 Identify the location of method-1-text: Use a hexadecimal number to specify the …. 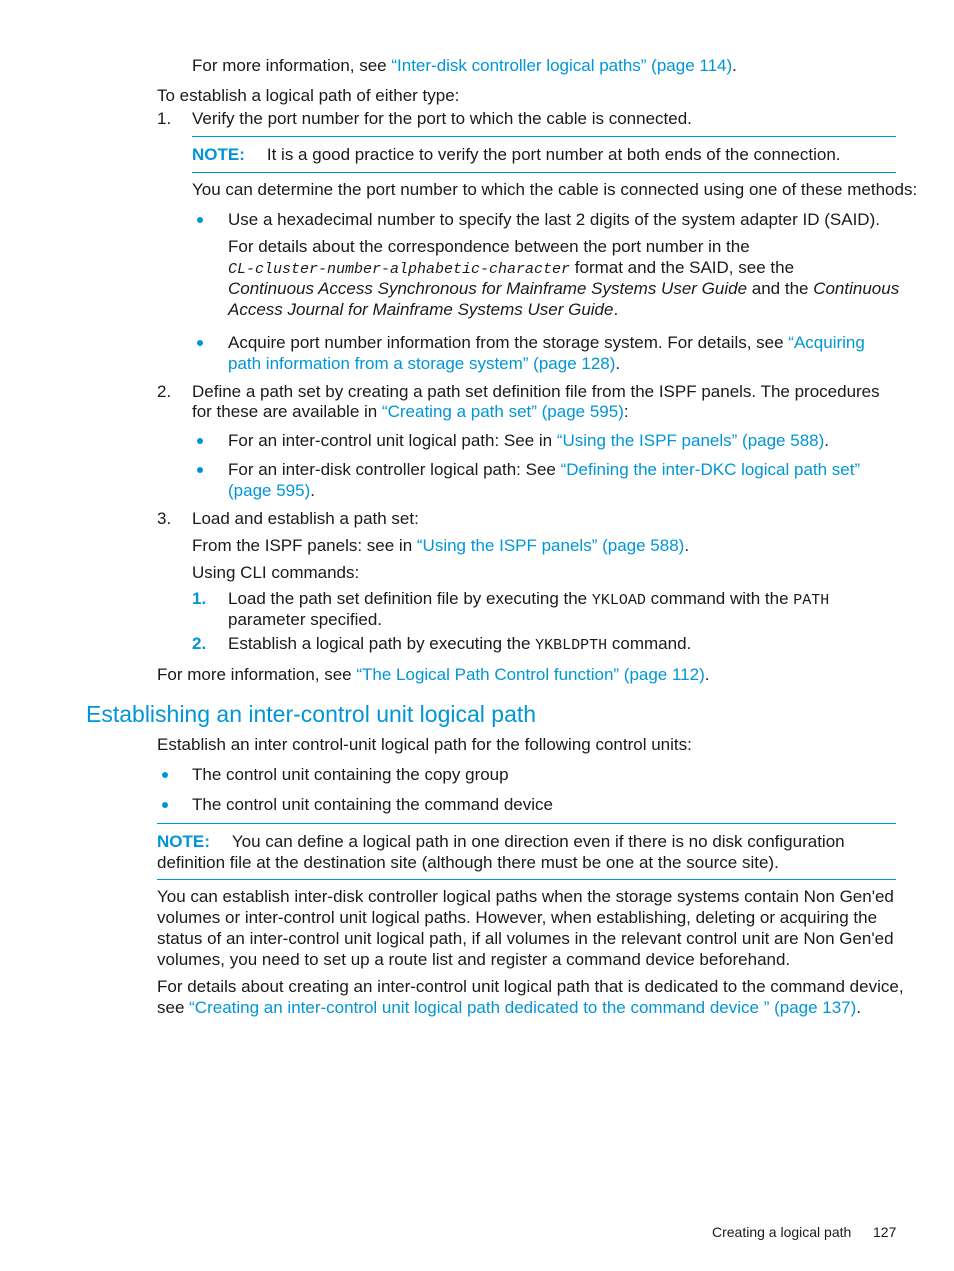
(554, 219).